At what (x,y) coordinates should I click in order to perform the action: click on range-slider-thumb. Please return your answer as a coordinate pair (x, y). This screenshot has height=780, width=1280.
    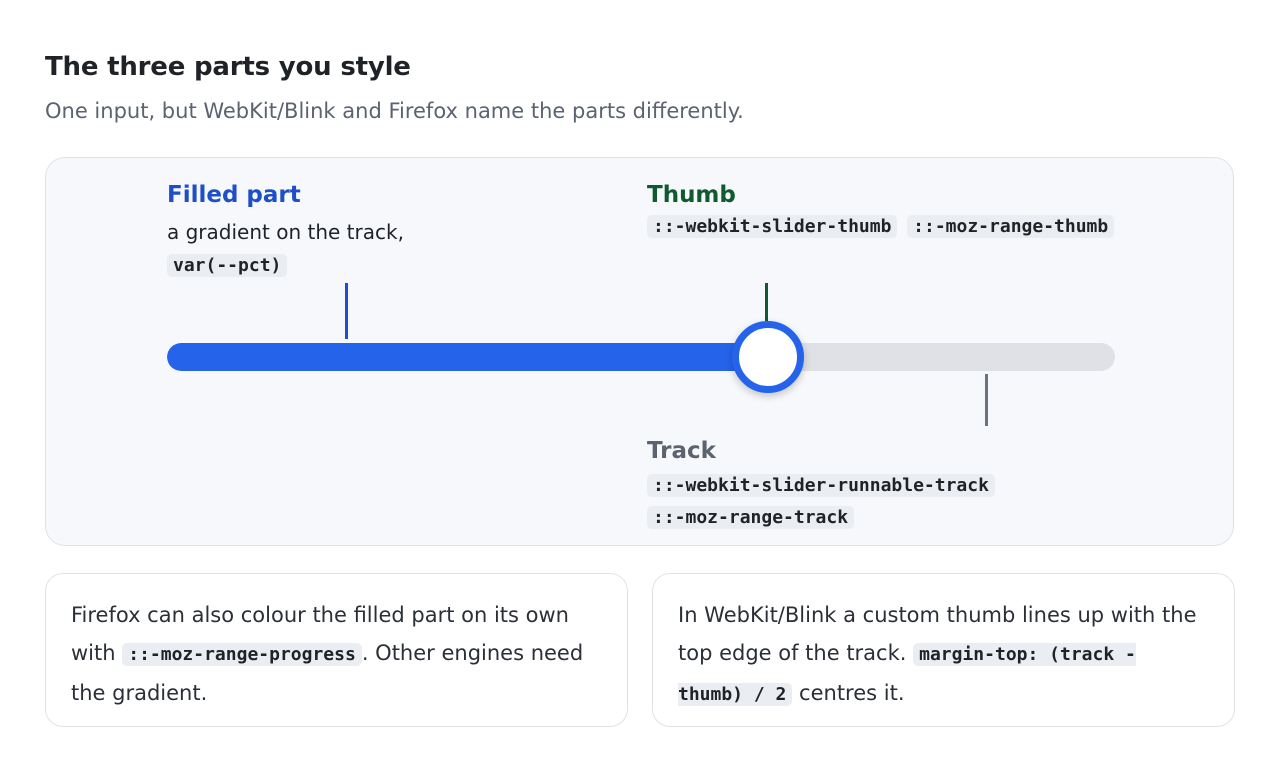
    Looking at the image, I should click on (768, 357).